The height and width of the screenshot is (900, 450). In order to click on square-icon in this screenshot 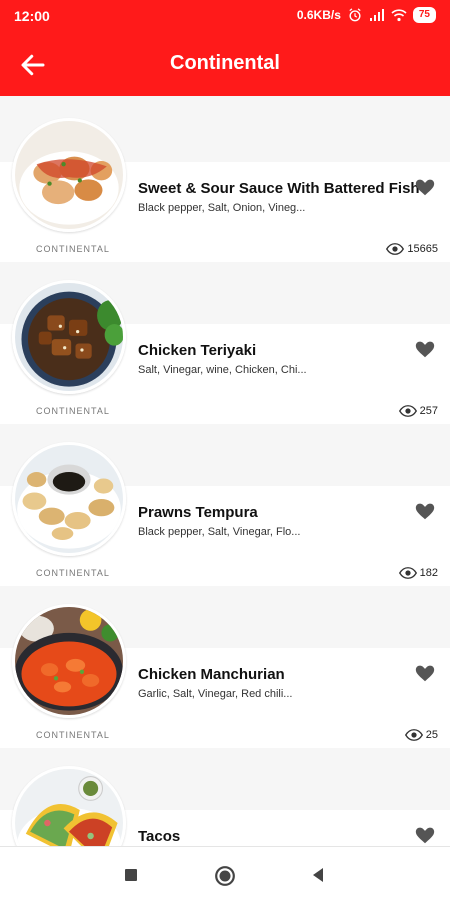, I will do `click(131, 875)`.